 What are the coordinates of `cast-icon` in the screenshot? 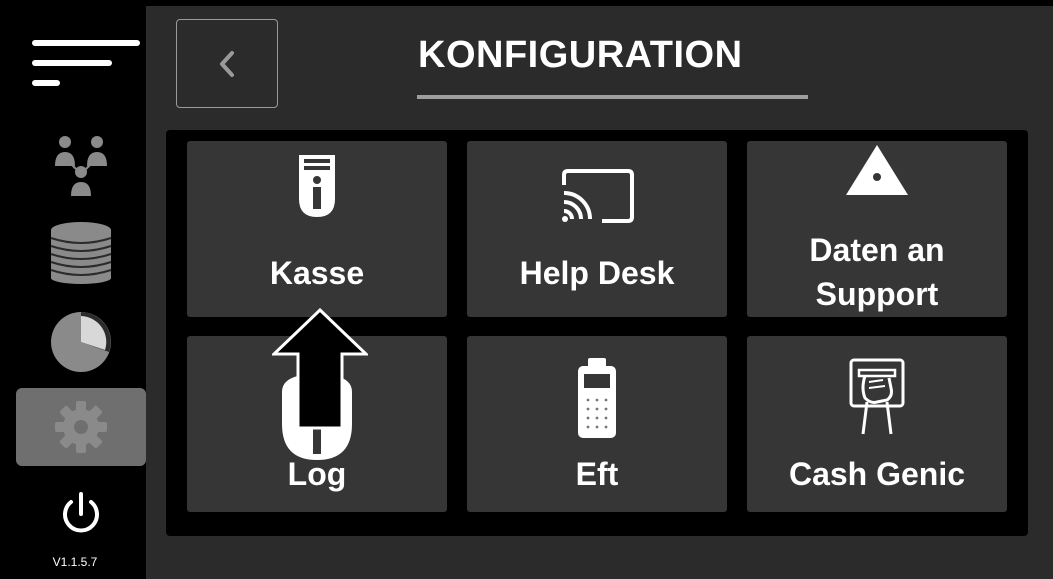 It's located at (598, 196).